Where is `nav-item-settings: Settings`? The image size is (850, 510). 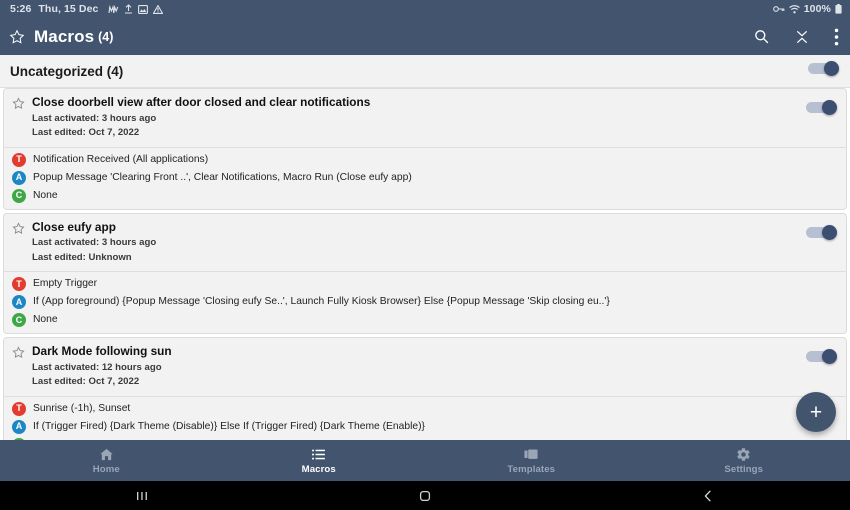 nav-item-settings: Settings is located at coordinates (744, 460).